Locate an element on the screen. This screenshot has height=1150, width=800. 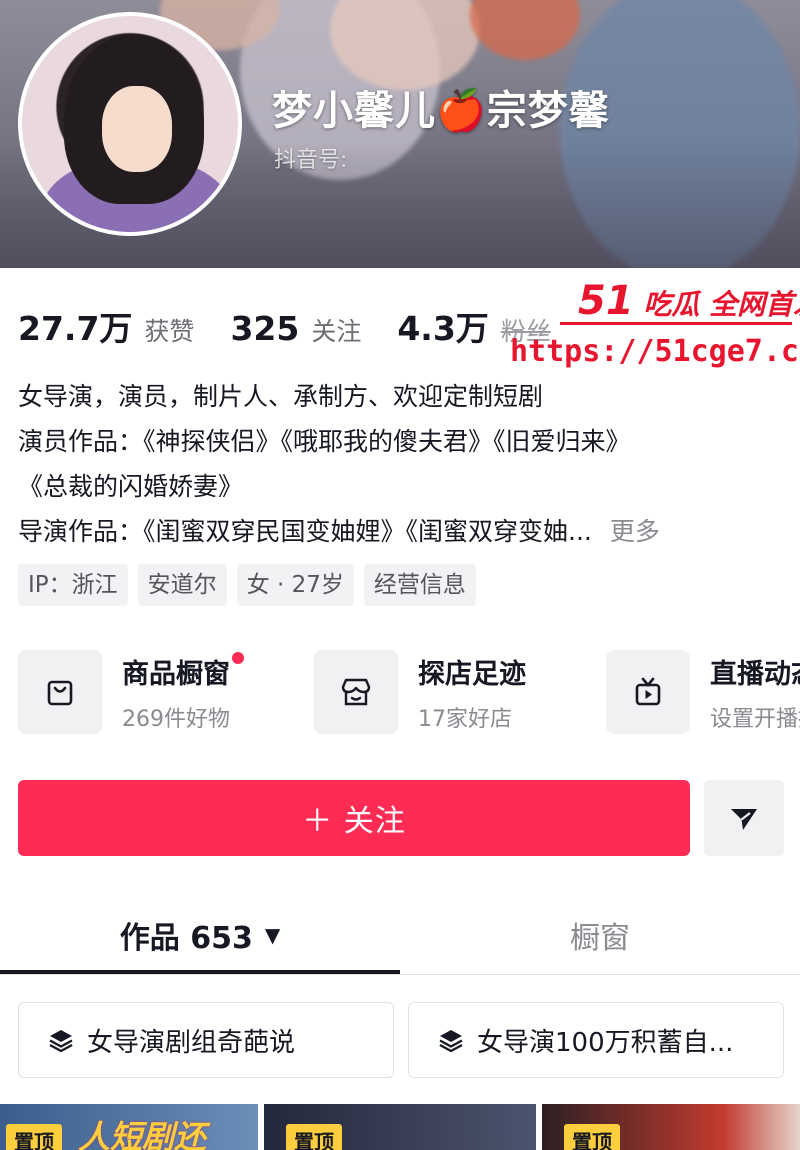
follow-button: ＋ 关注 is located at coordinates (354, 818).